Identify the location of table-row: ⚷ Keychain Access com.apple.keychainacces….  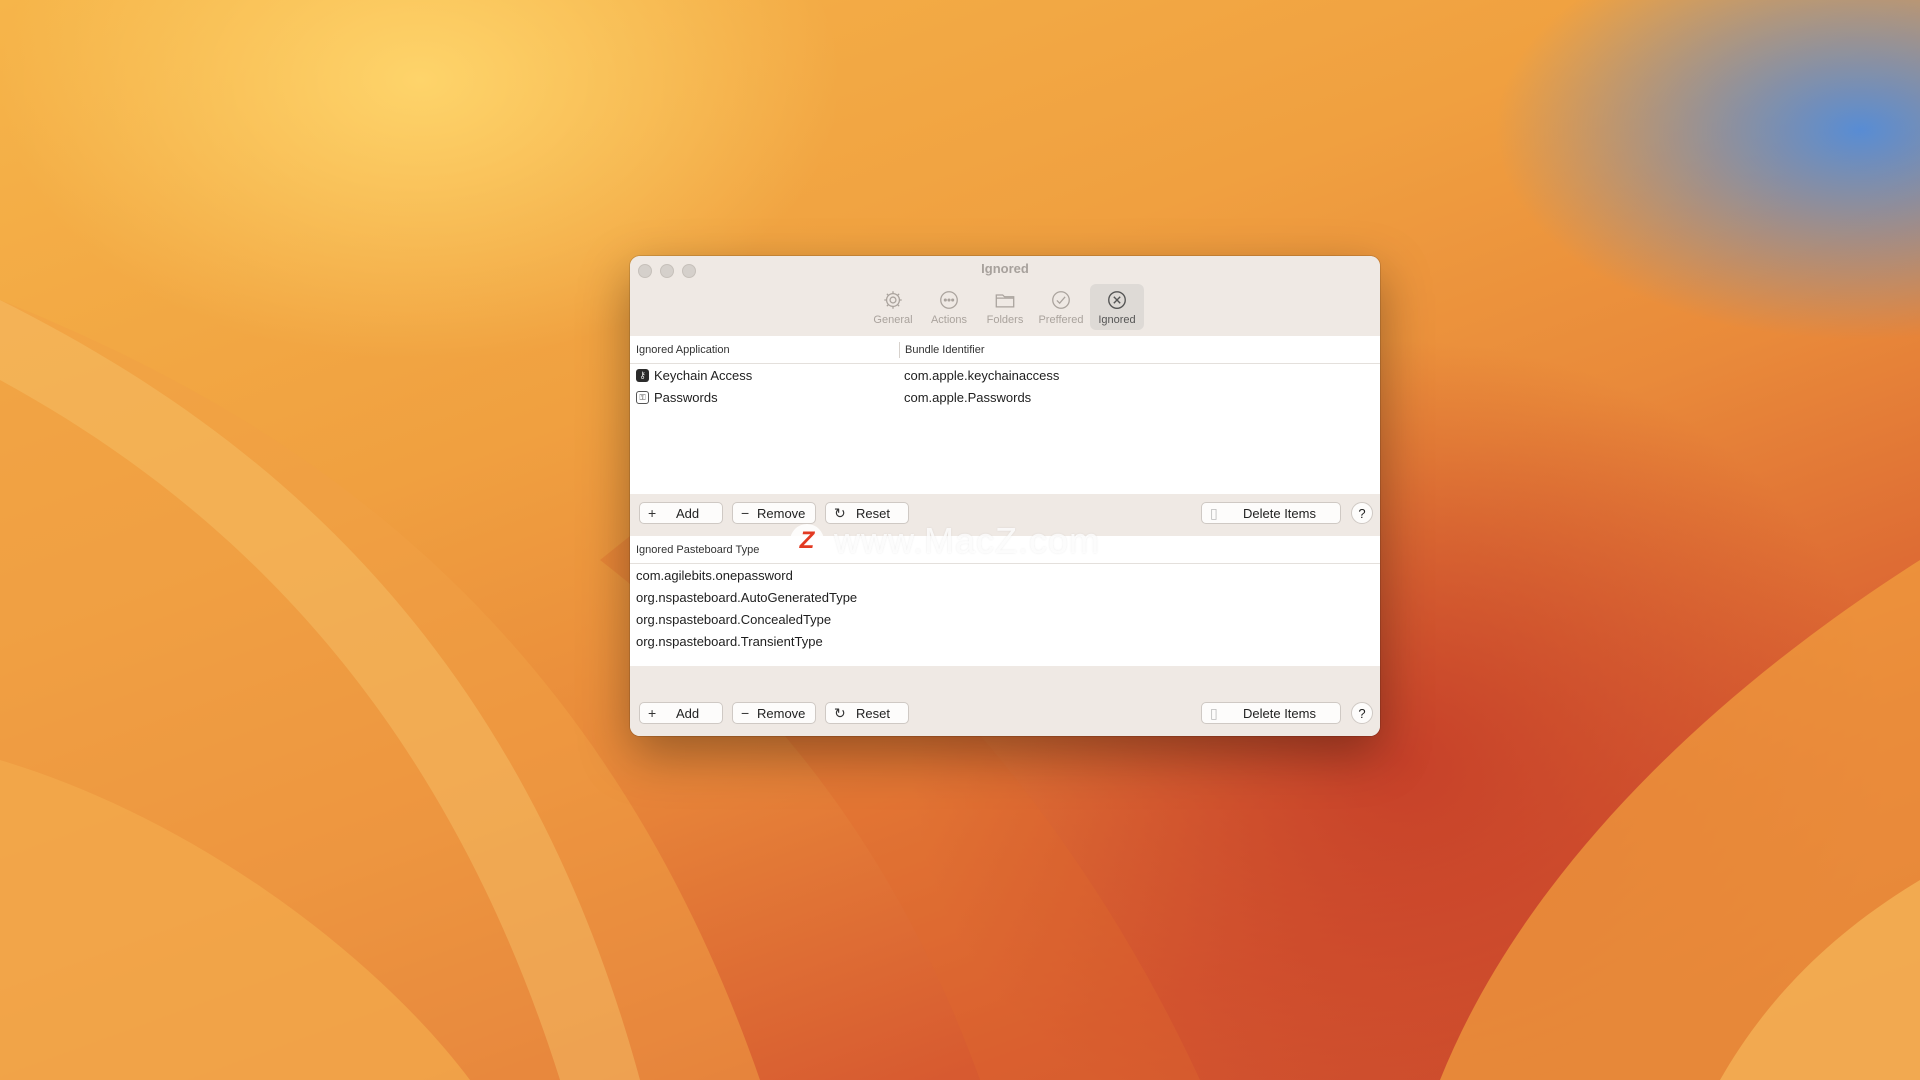
(1005, 375).